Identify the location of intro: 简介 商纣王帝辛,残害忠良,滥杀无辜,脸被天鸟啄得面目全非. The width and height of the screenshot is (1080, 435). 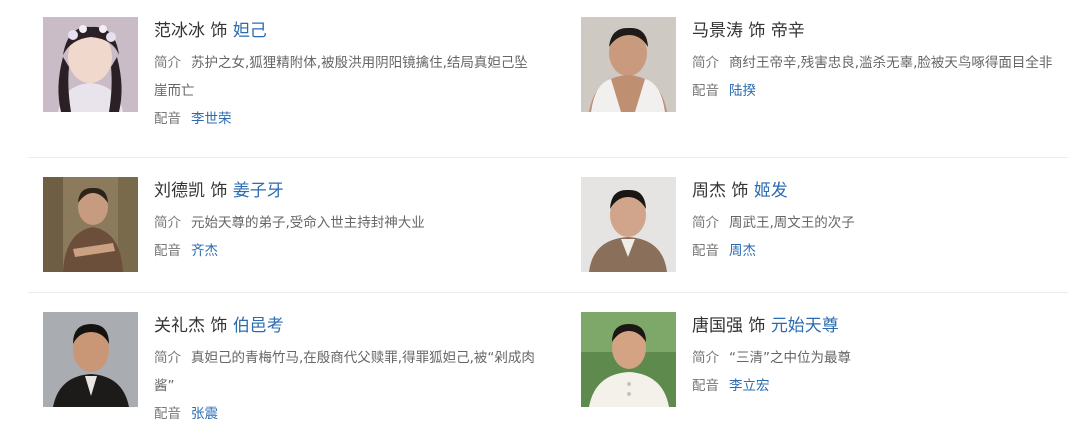
(884, 63).